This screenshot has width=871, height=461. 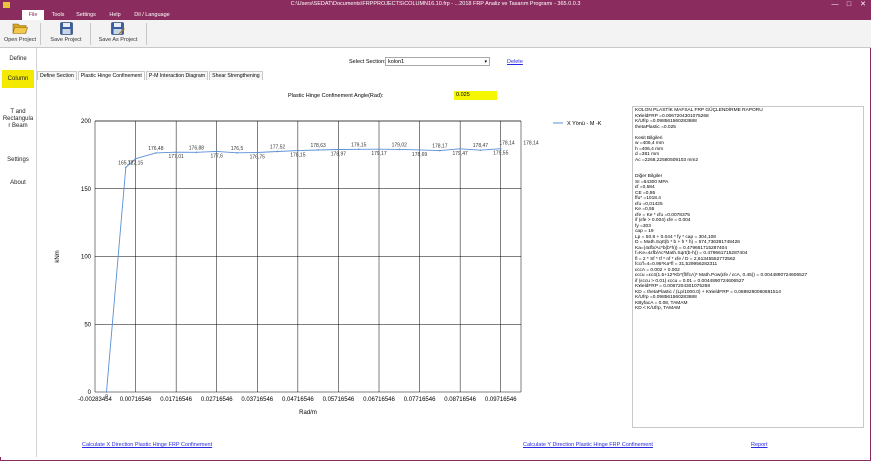 I want to click on x-tick-label: 0.02716546, so click(x=217, y=400).